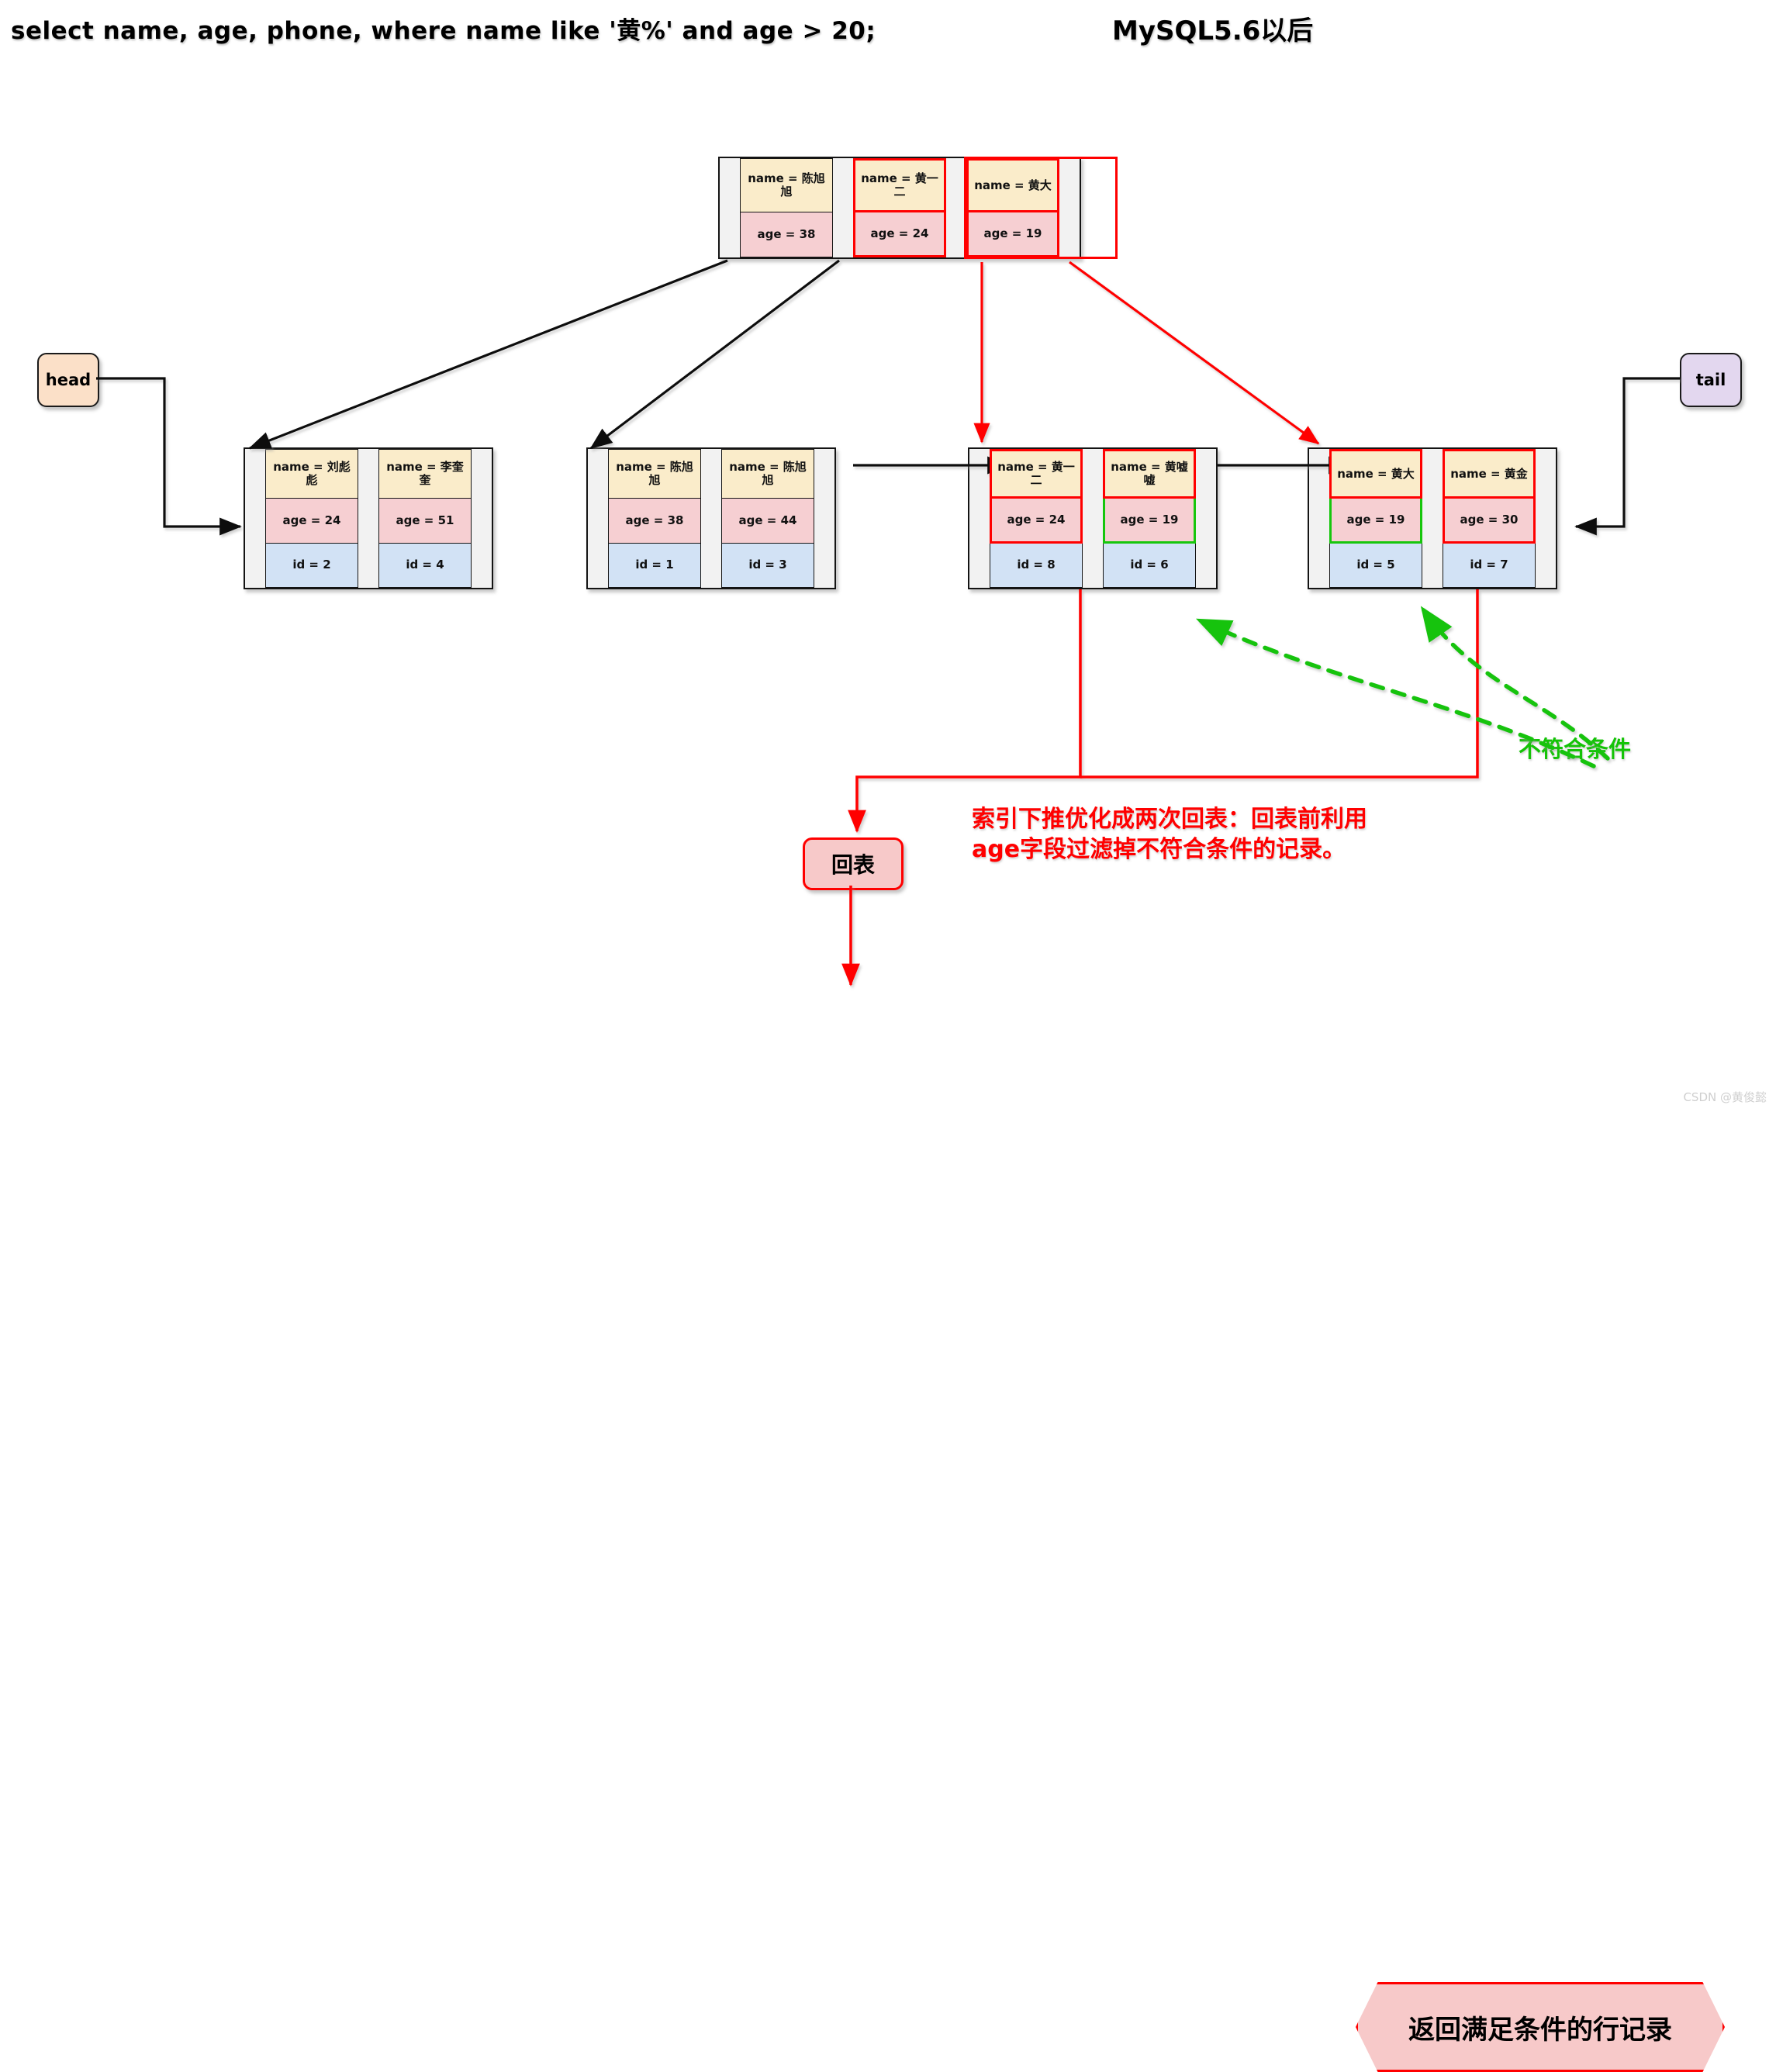  I want to click on root-cell-1-age: age = 24, so click(899, 234).